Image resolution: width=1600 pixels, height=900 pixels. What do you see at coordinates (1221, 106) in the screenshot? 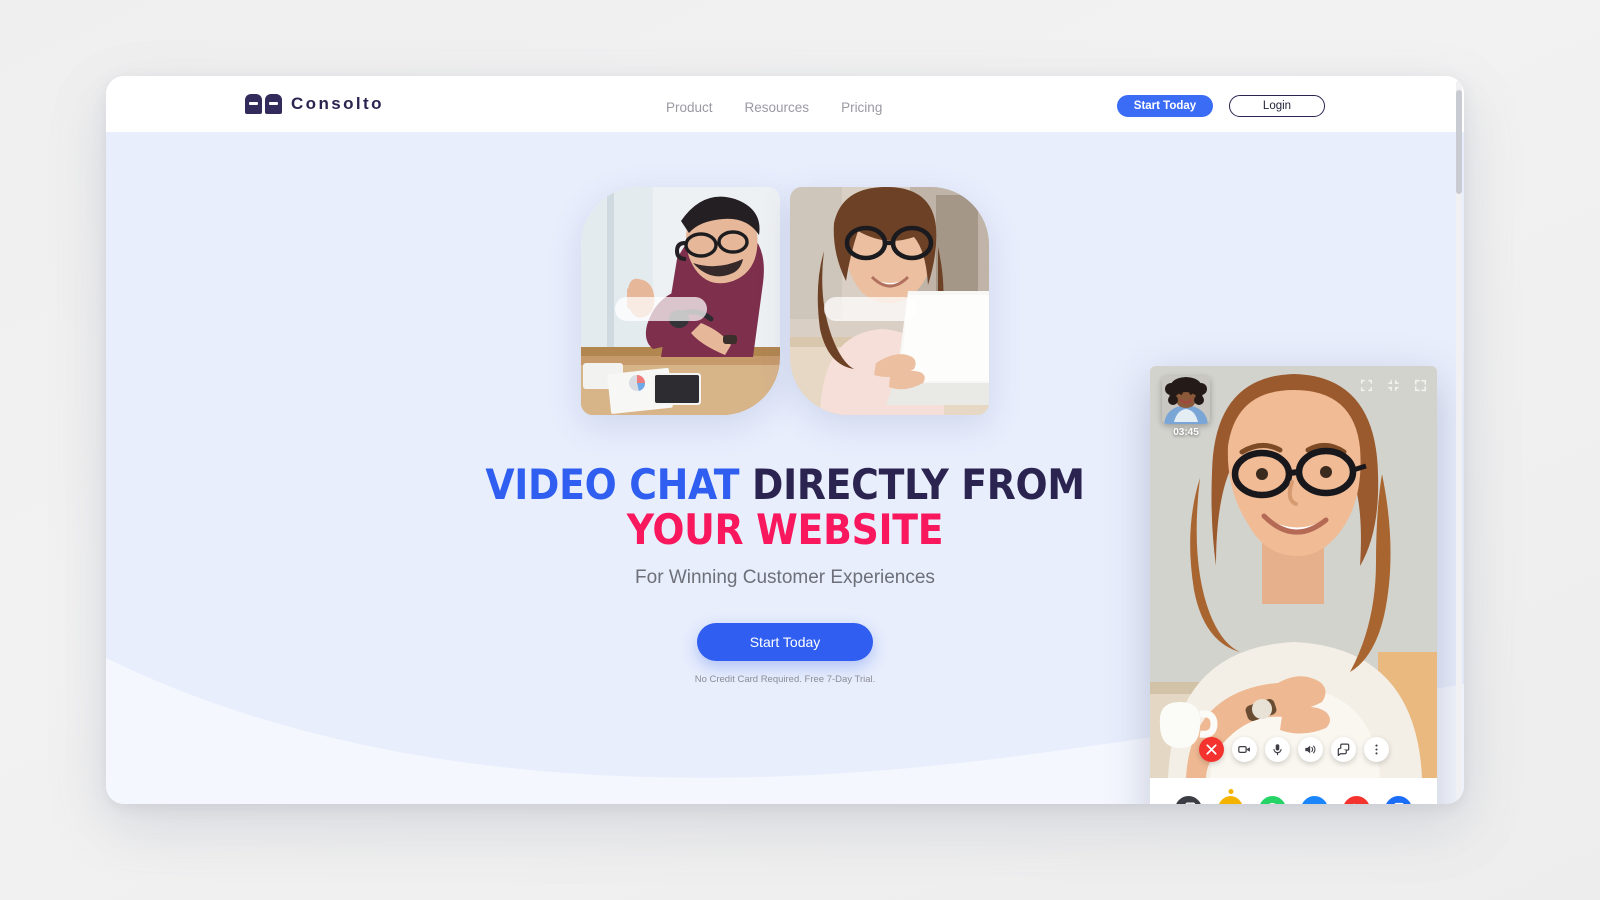
I see `header-actions: Start Today Login` at bounding box center [1221, 106].